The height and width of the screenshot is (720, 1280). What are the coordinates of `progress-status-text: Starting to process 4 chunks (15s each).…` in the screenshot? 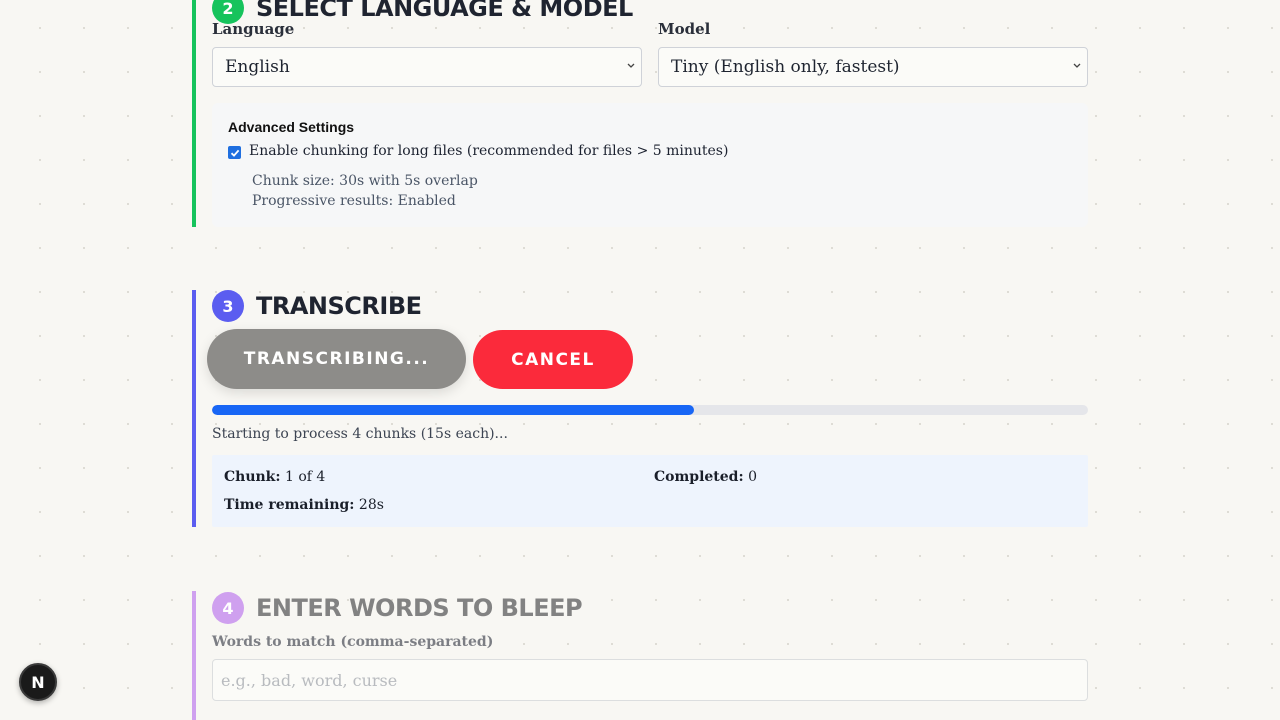 It's located at (360, 434).